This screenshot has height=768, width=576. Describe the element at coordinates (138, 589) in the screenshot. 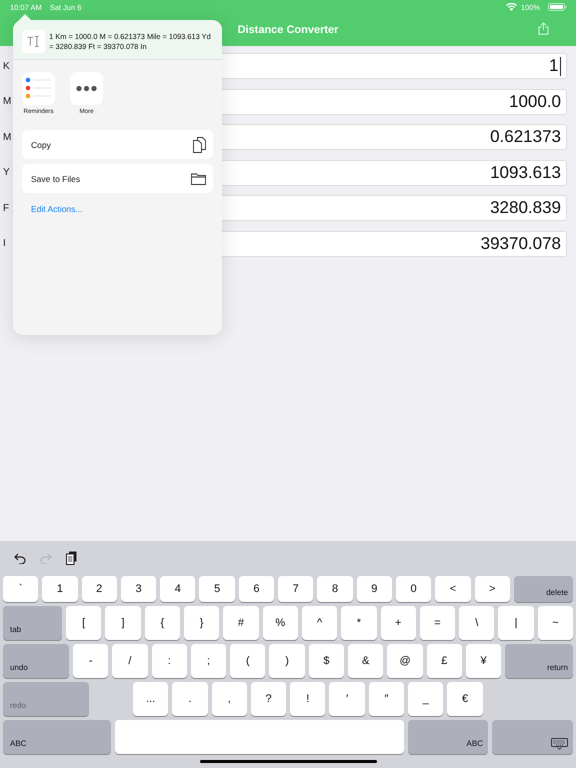

I see `key: 3` at that location.